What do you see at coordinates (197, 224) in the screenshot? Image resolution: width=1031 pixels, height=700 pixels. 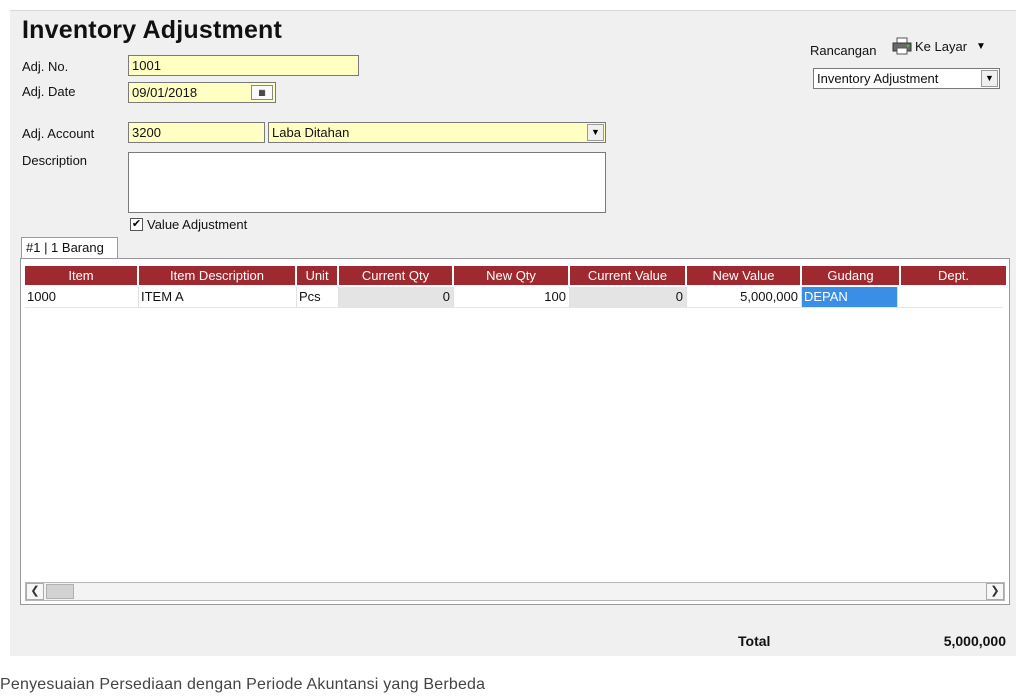 I see `value-adjustment-label: Value Adjustment` at bounding box center [197, 224].